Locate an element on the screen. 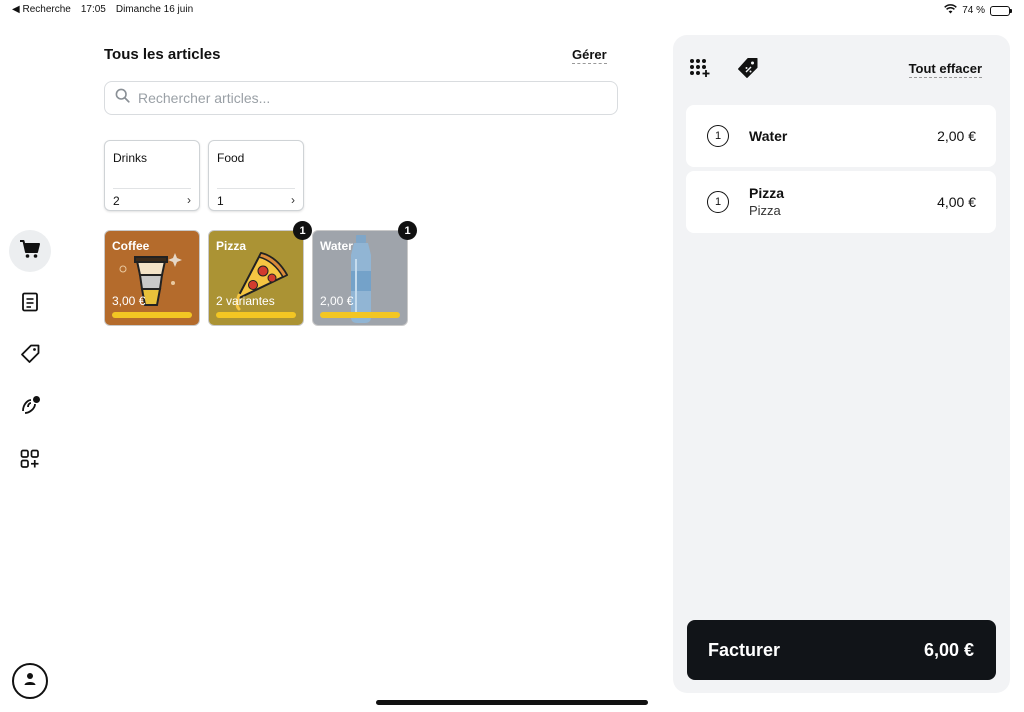 This screenshot has width=1024, height=712. keypad-button is located at coordinates (700, 70).